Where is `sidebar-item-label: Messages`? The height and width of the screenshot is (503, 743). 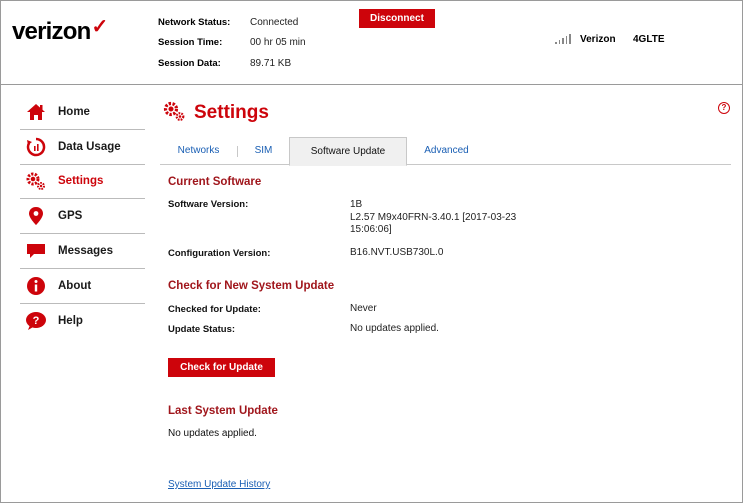
sidebar-item-label: Messages is located at coordinates (85, 251).